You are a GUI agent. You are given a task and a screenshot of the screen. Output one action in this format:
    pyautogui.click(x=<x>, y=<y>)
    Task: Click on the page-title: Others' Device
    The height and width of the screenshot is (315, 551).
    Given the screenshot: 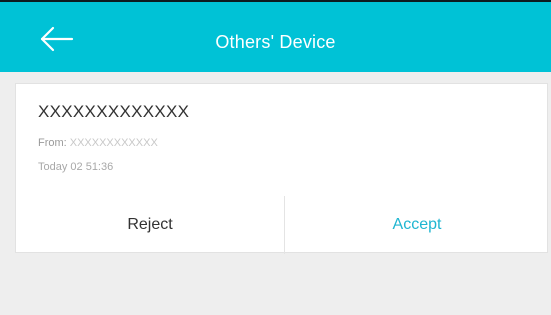 What is the action you would take?
    pyautogui.click(x=275, y=42)
    